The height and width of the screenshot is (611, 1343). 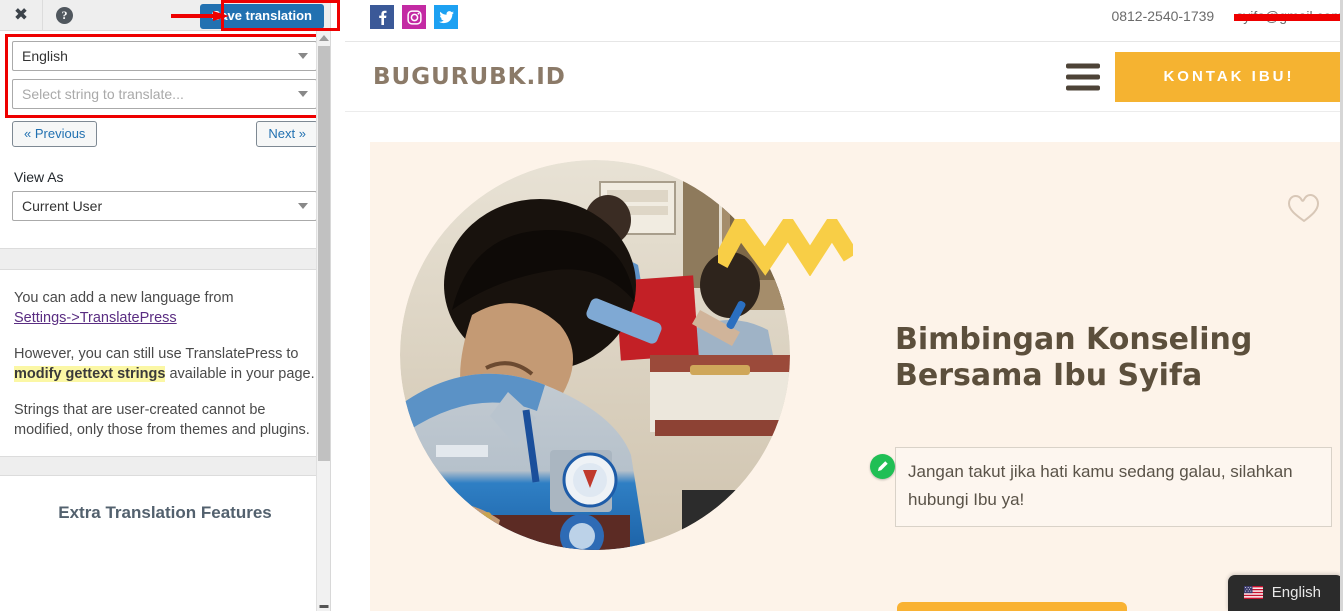 What do you see at coordinates (287, 134) in the screenshot?
I see `next-string-button: Next »` at bounding box center [287, 134].